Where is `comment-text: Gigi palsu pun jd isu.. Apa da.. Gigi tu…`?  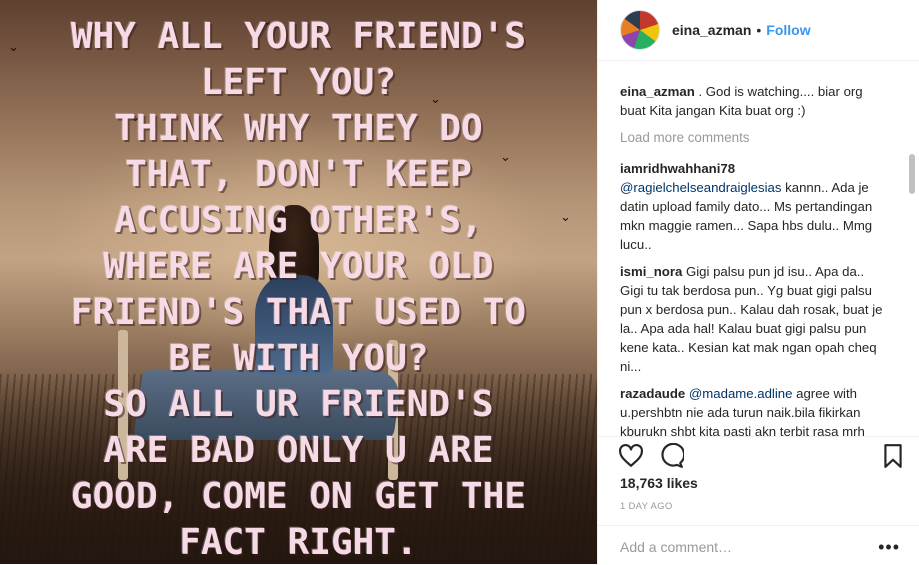 comment-text: Gigi palsu pun jd isu.. Apa da.. Gigi tu… is located at coordinates (751, 319).